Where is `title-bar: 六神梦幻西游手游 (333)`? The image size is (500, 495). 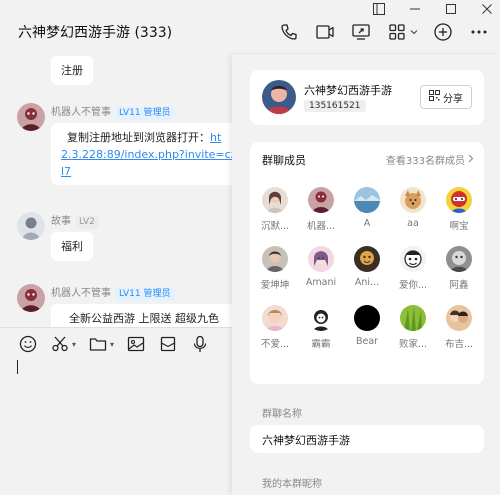 title-bar: 六神梦幻西游手游 (333) is located at coordinates (250, 27).